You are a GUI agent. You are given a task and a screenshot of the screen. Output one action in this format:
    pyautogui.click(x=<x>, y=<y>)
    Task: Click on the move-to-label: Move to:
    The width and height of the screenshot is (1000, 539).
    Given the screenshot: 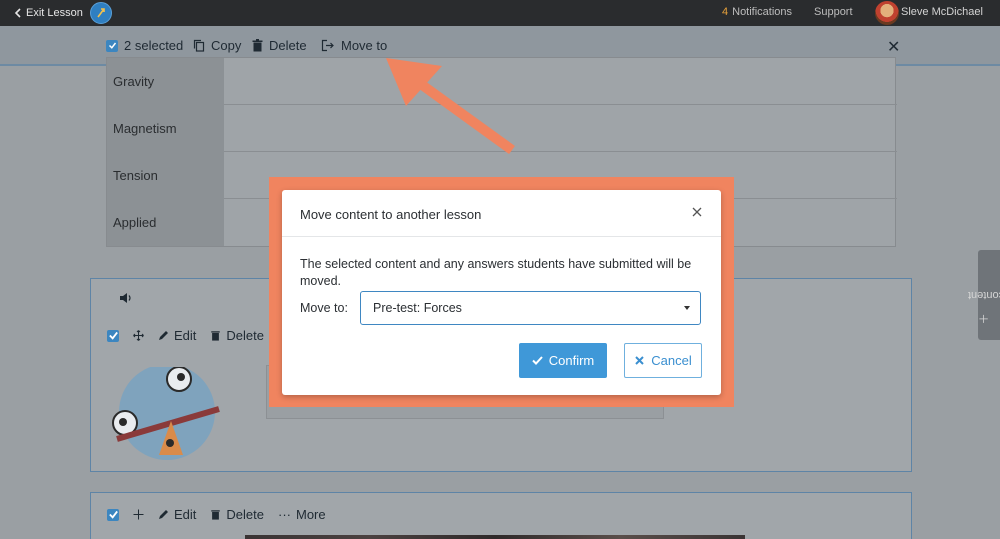 What is the action you would take?
    pyautogui.click(x=324, y=308)
    